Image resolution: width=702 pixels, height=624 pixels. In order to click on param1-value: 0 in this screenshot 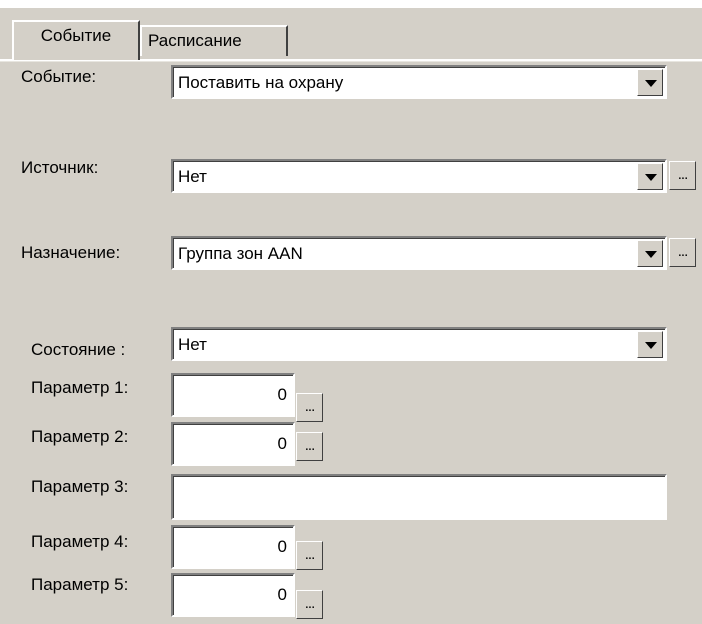, I will do `click(282, 394)`.